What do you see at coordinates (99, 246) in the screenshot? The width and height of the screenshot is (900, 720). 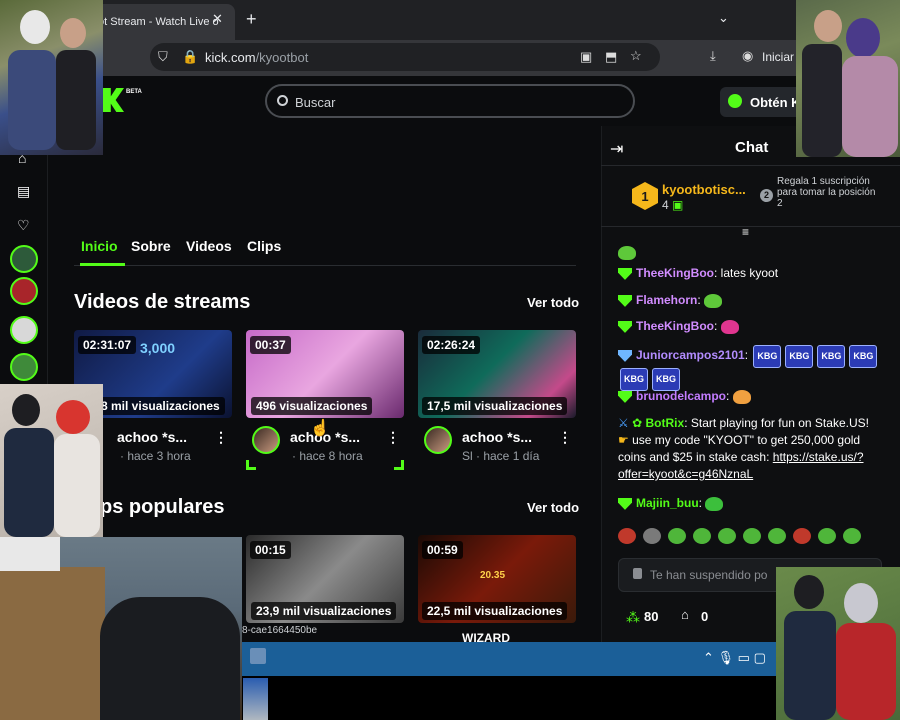 I see `tab-inicio: Inicio` at bounding box center [99, 246].